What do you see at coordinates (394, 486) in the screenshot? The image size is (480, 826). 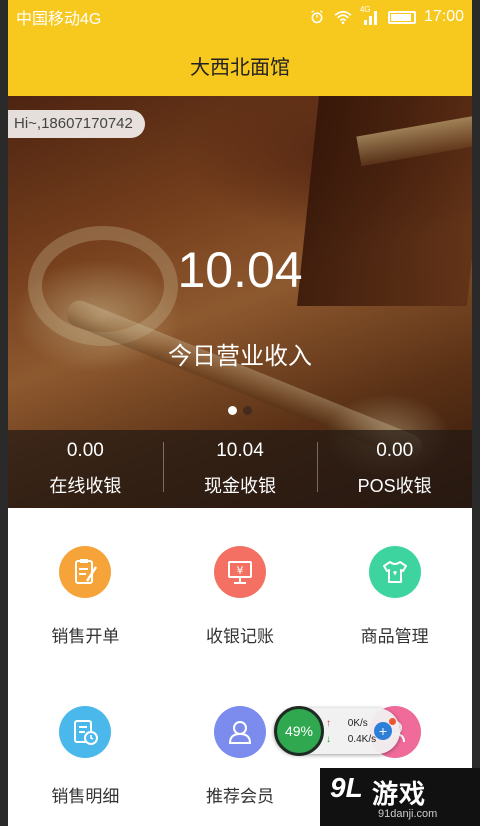 I see `stat-label: POS收银` at bounding box center [394, 486].